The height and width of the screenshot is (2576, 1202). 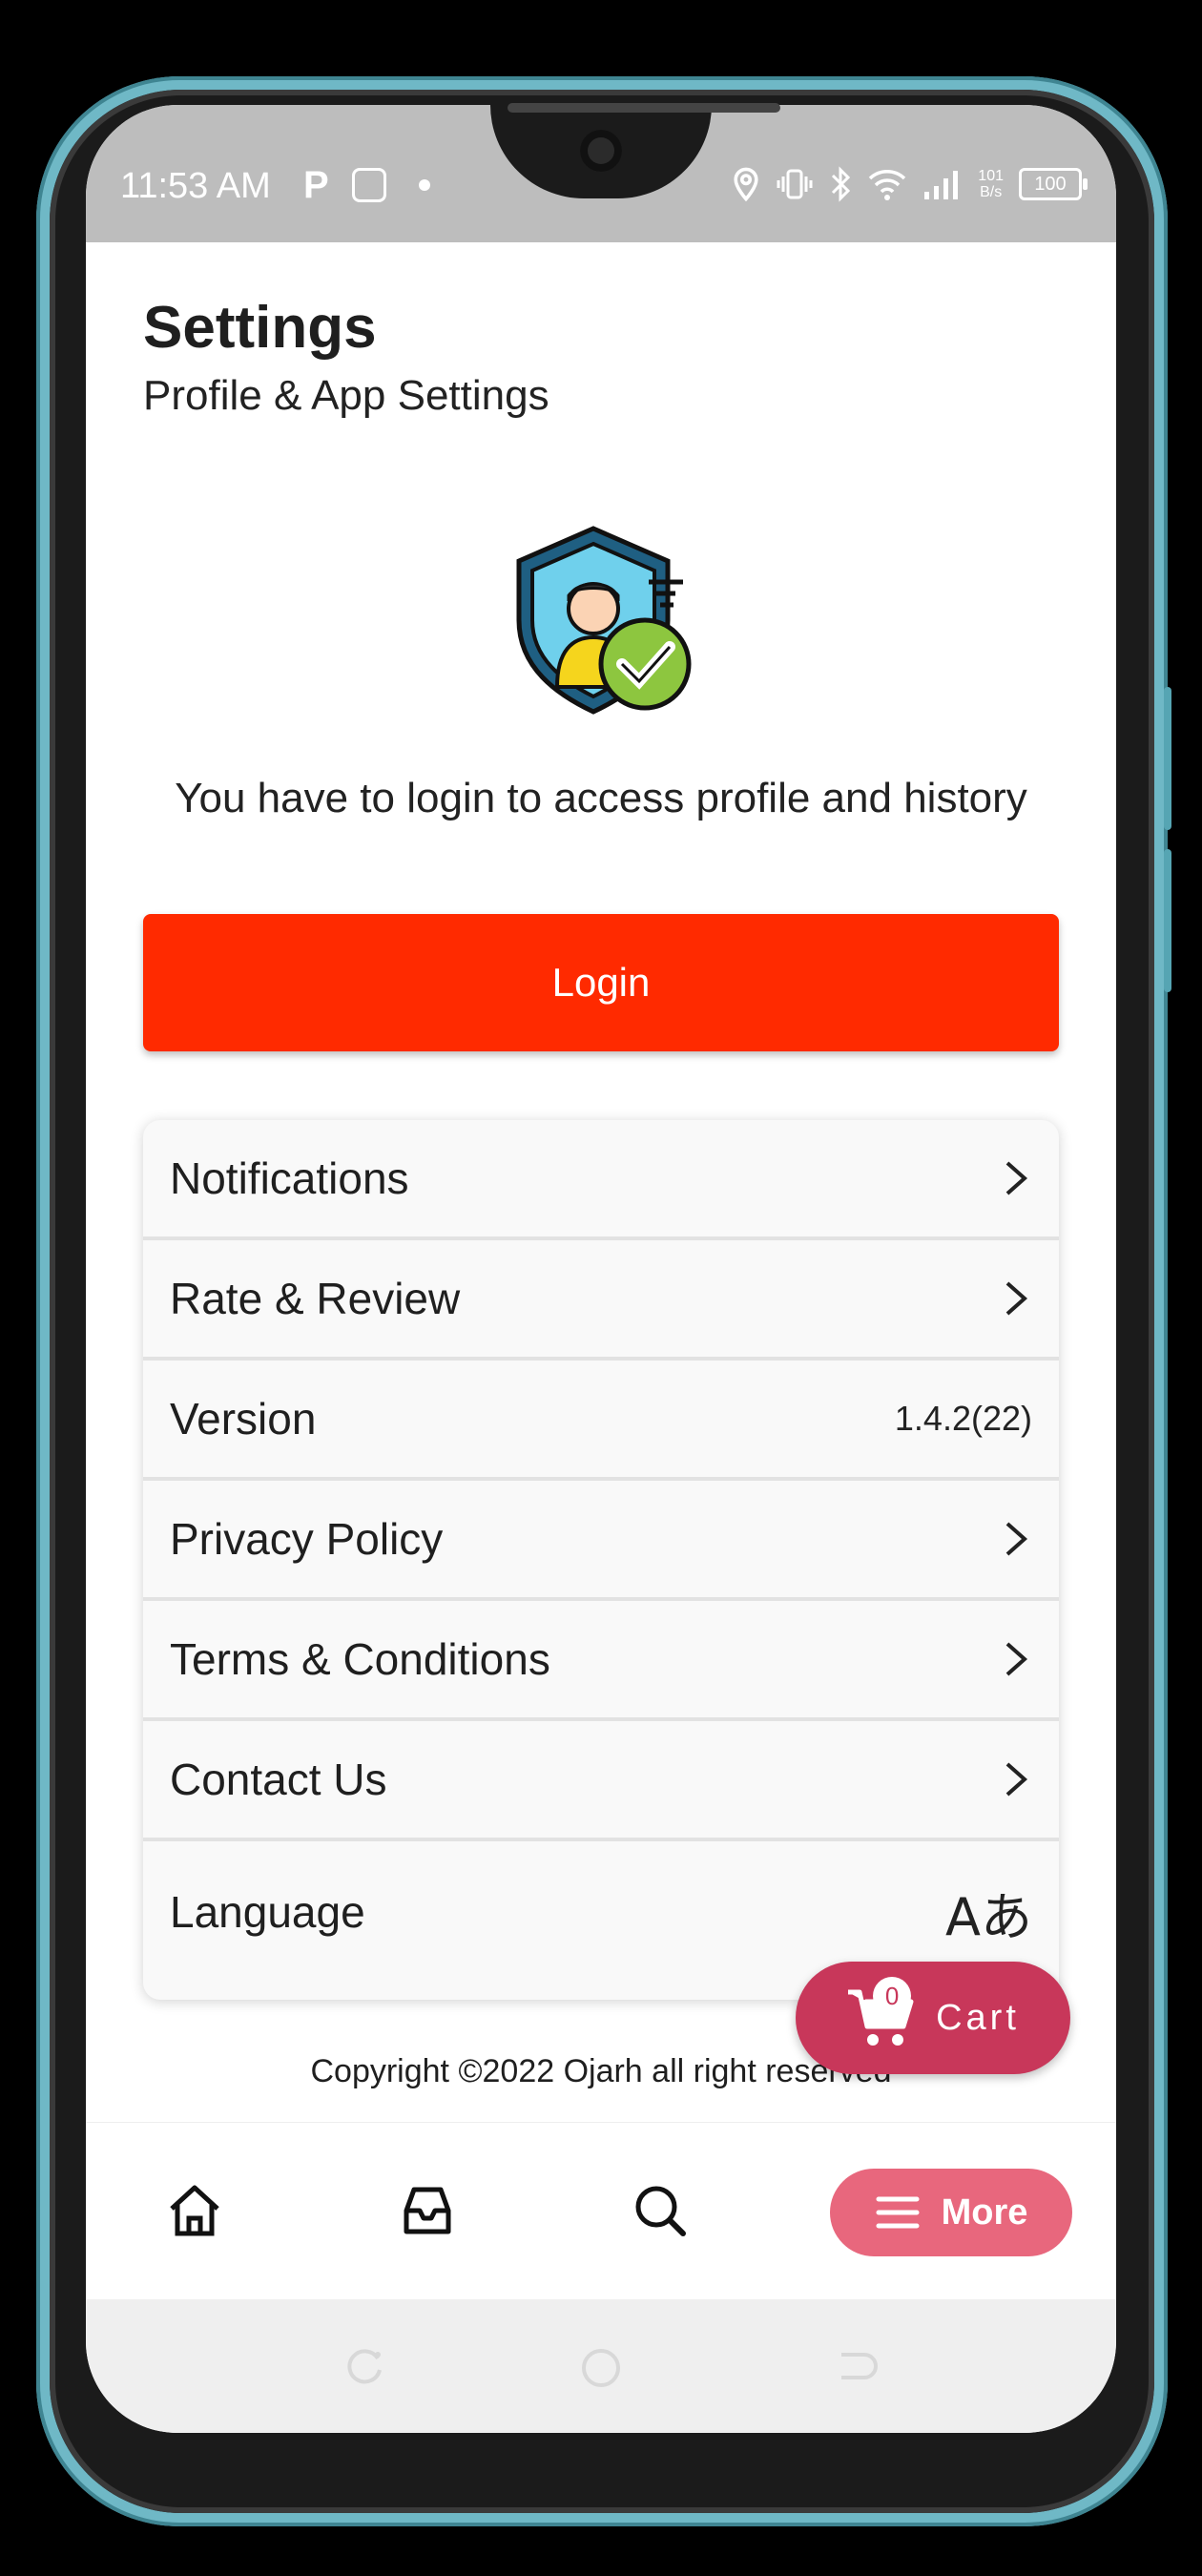 I want to click on earpiece-speaker, so click(x=644, y=108).